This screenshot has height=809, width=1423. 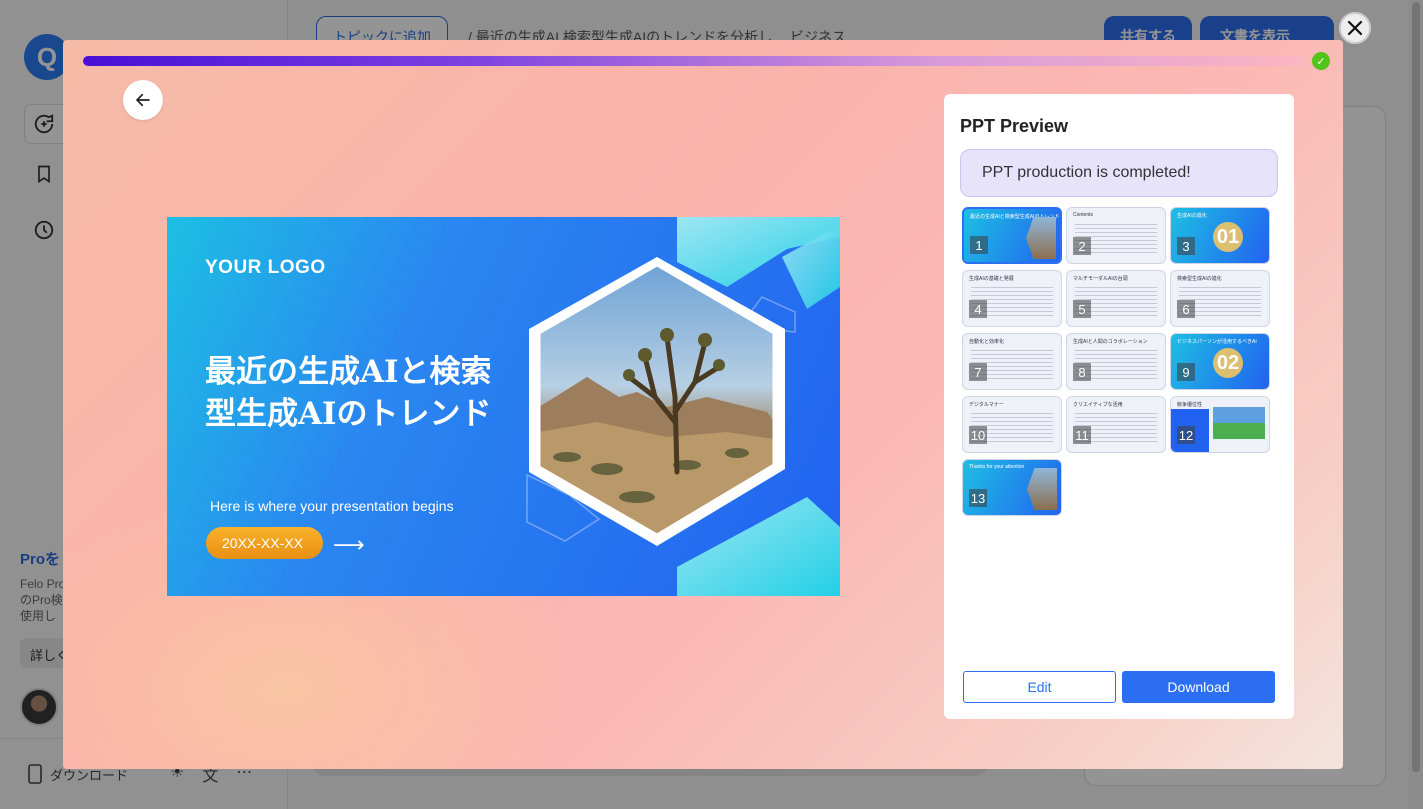 What do you see at coordinates (1100, 279) in the screenshot?
I see `thumbnail-heading: マルチモーダルAIの台頭` at bounding box center [1100, 279].